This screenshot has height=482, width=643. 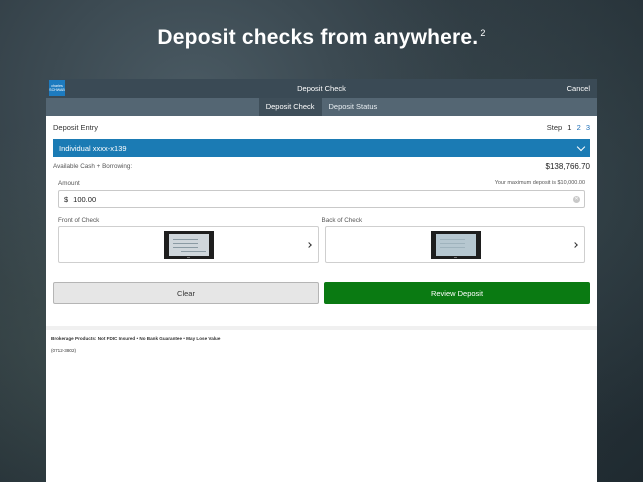 I want to click on clear-input-icon: ✕, so click(x=576, y=199).